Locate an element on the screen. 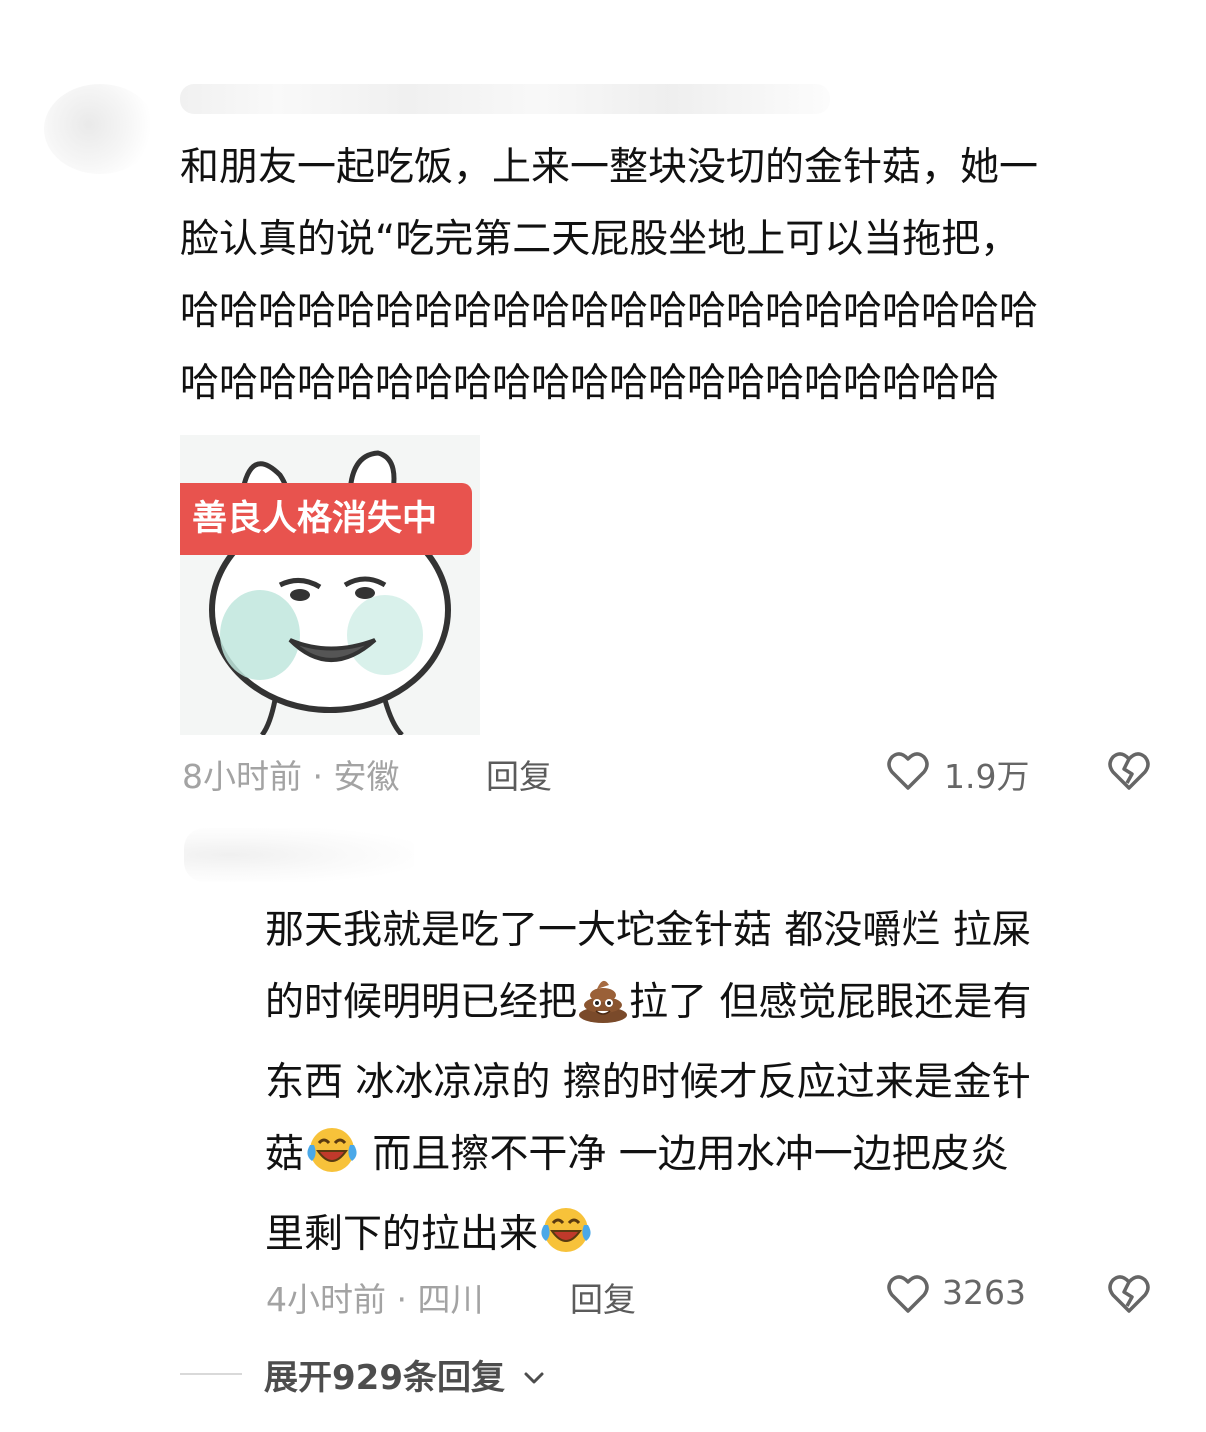  comment-line: 和朋友一起吃饭，上来一整块没切的金针菇，她一 is located at coordinates (609, 167).